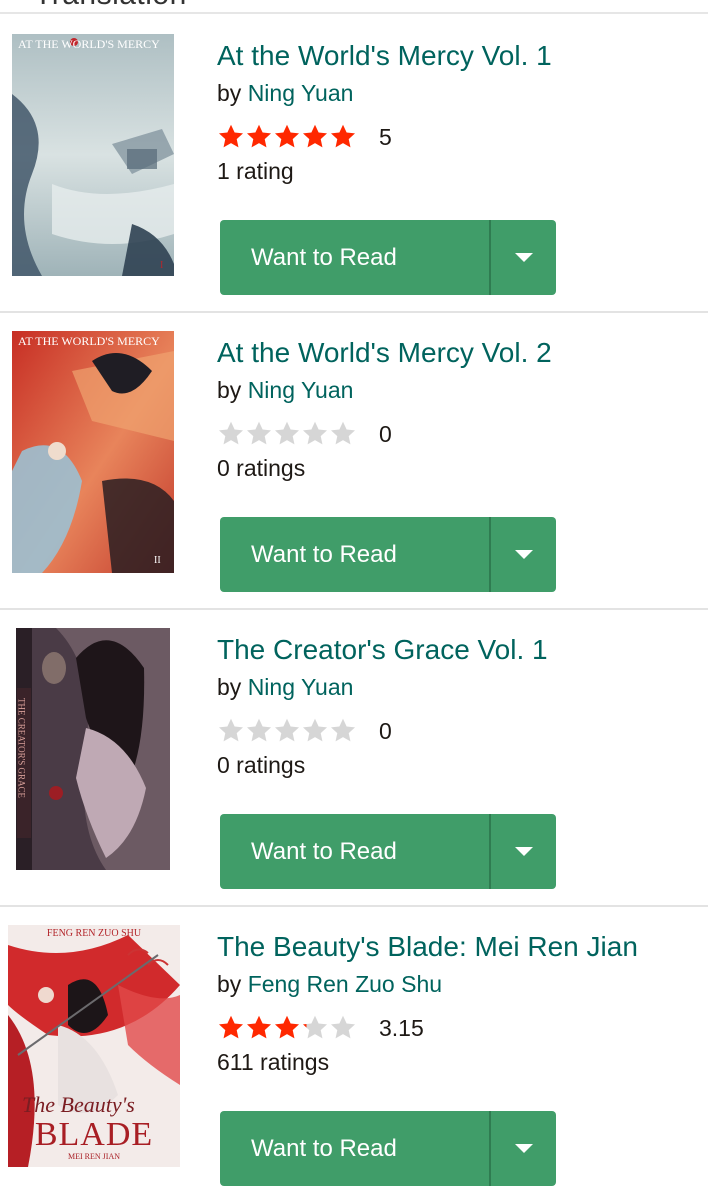 Image resolution: width=708 pixels, height=1200 pixels. I want to click on cover-art-1: I, so click(93, 155).